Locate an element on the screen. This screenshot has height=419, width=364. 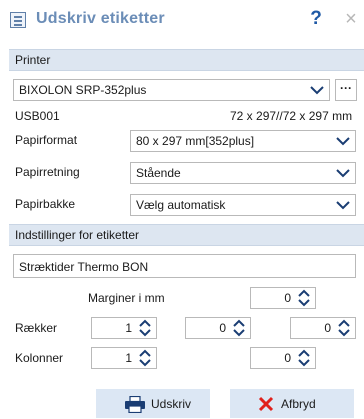
label-settings-header: Indstillinger for etiketter is located at coordinates (186, 235).